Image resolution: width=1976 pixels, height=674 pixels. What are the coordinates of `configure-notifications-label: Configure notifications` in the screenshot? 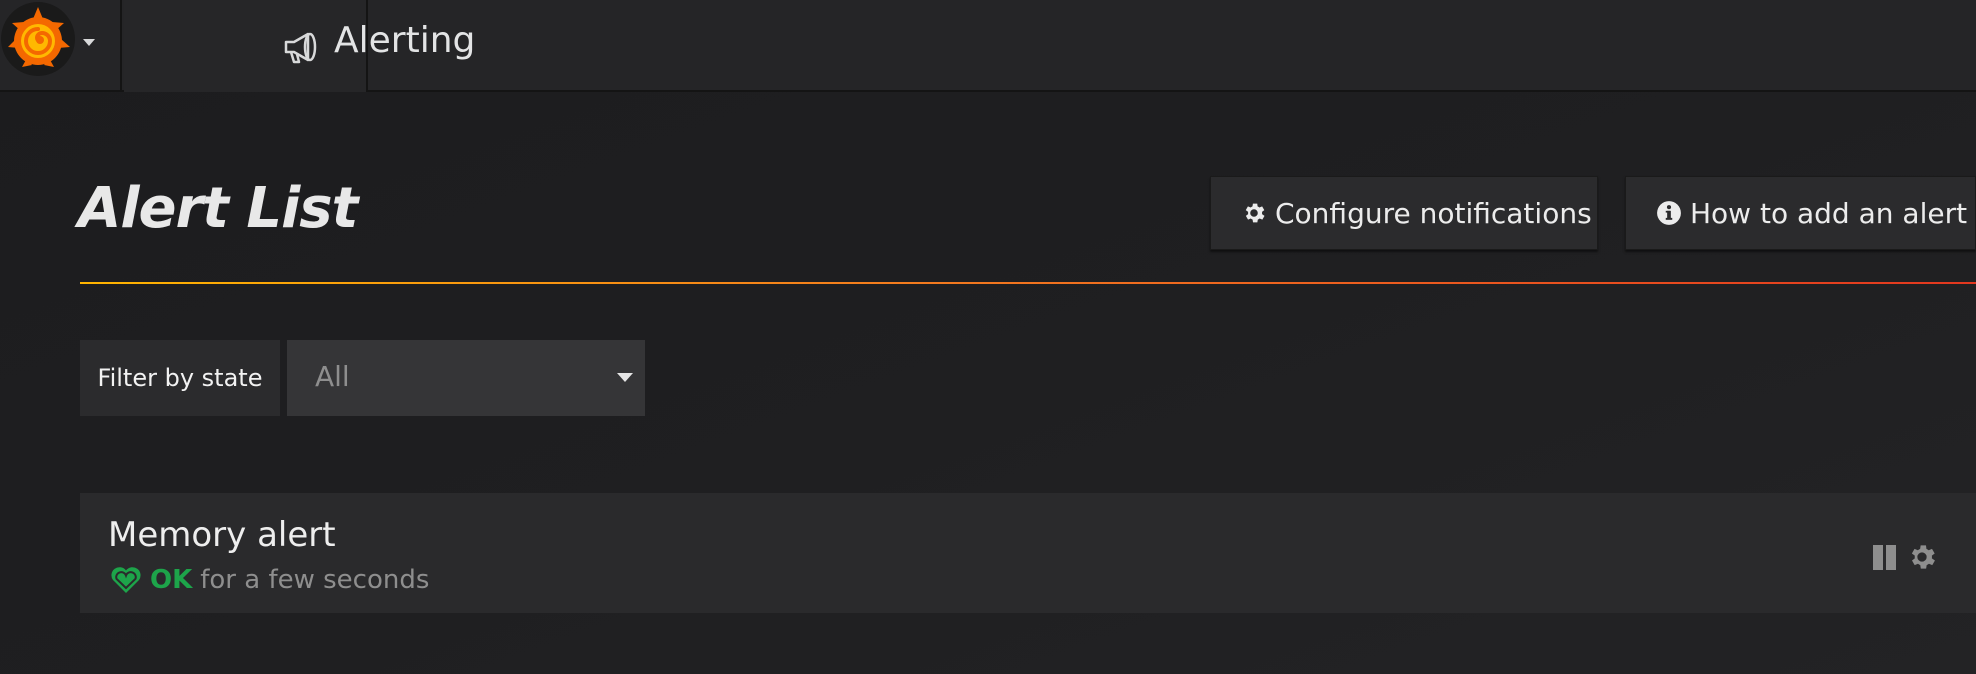 It's located at (1433, 213).